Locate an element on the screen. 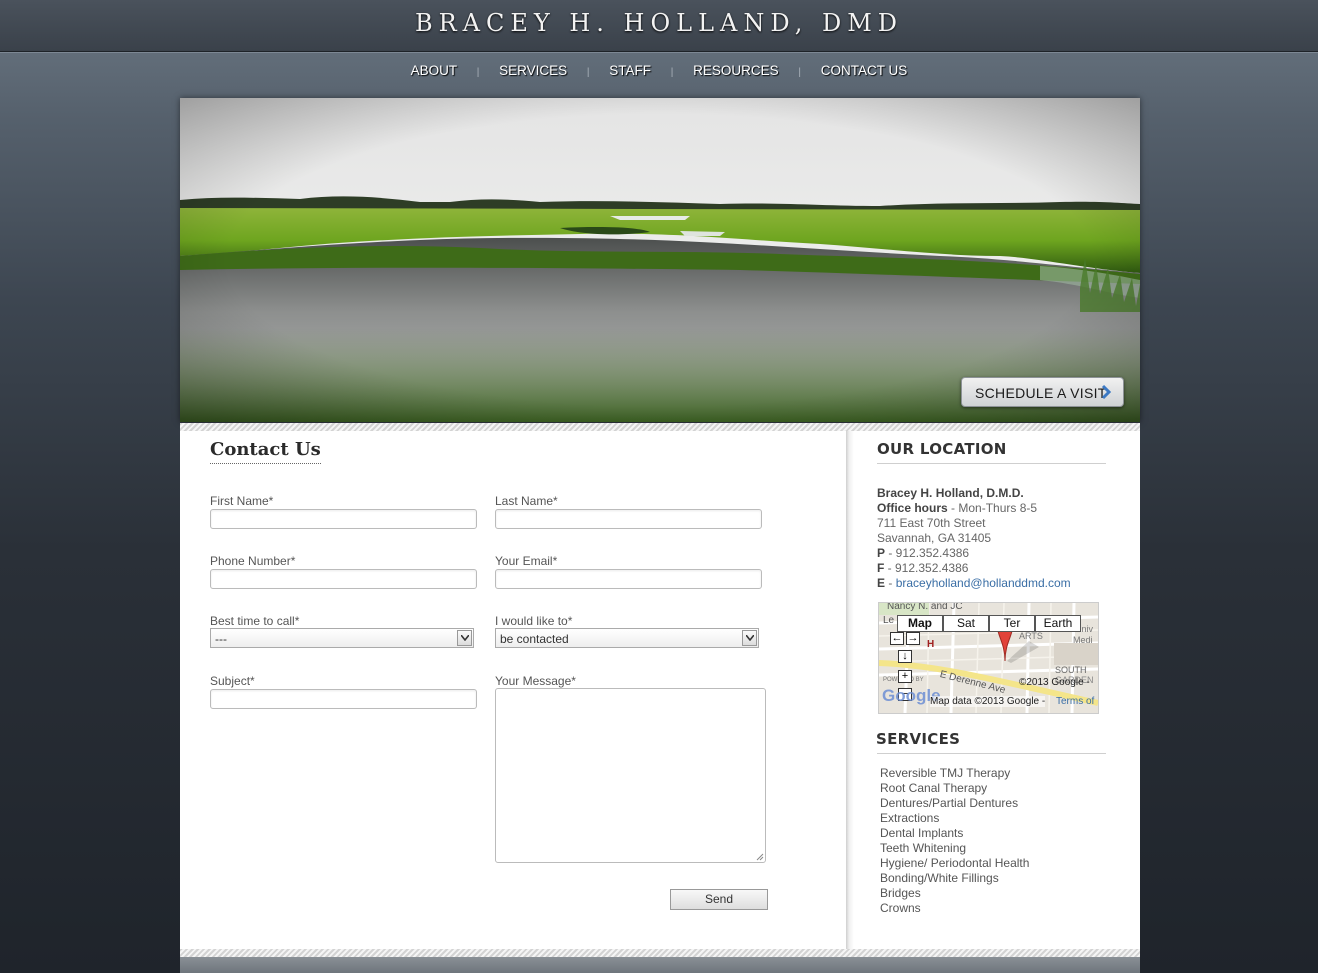 This screenshot has height=973, width=1318. map-label-h: H is located at coordinates (931, 644).